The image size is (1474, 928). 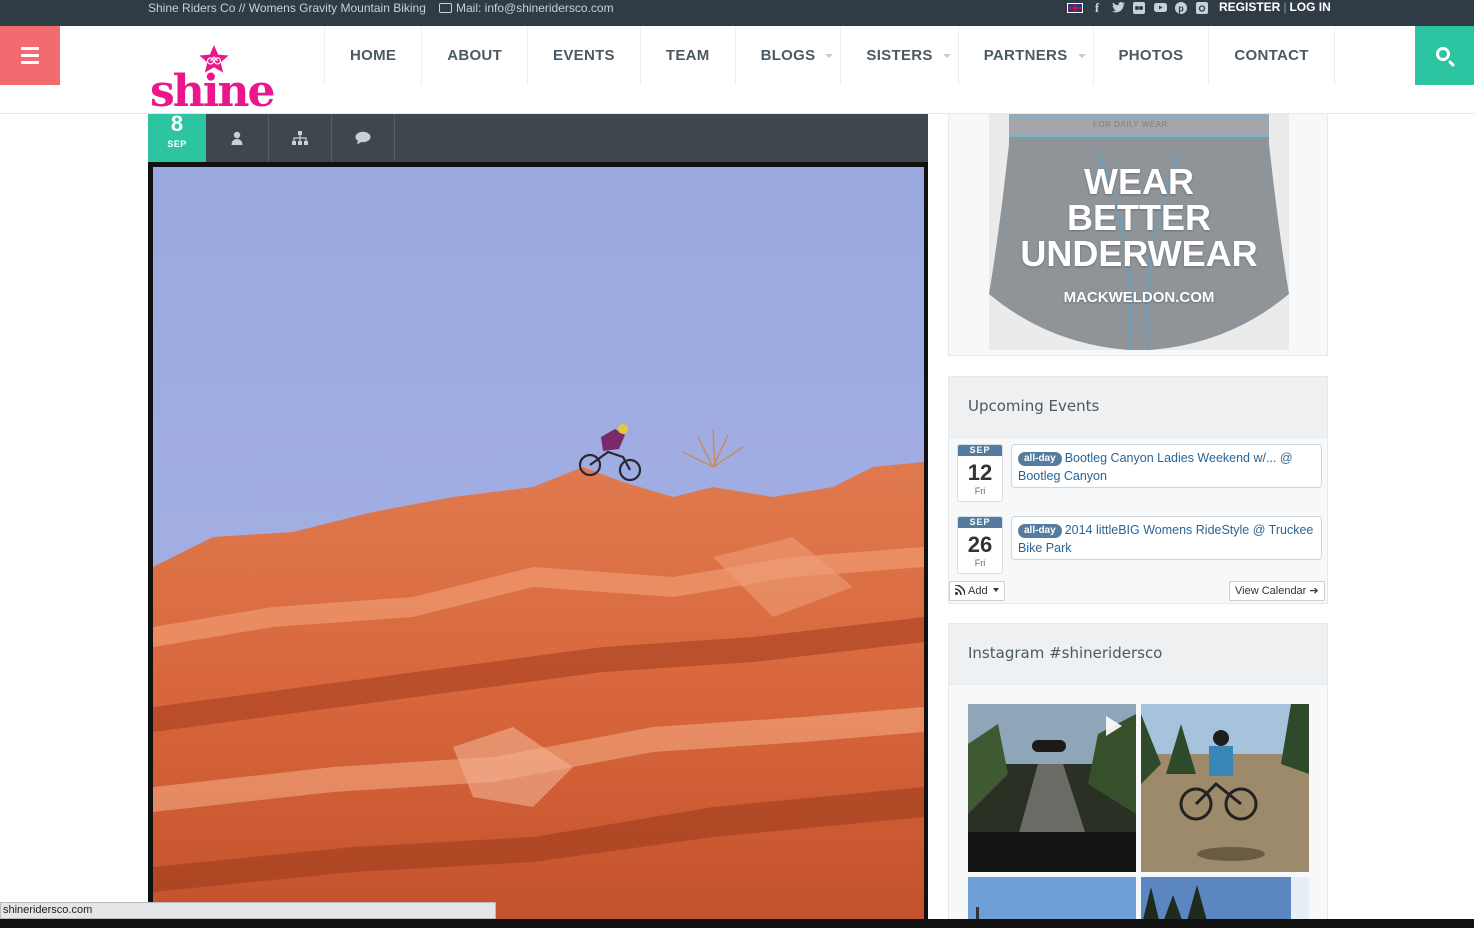 I want to click on svg-text: p, so click(x=1181, y=9).